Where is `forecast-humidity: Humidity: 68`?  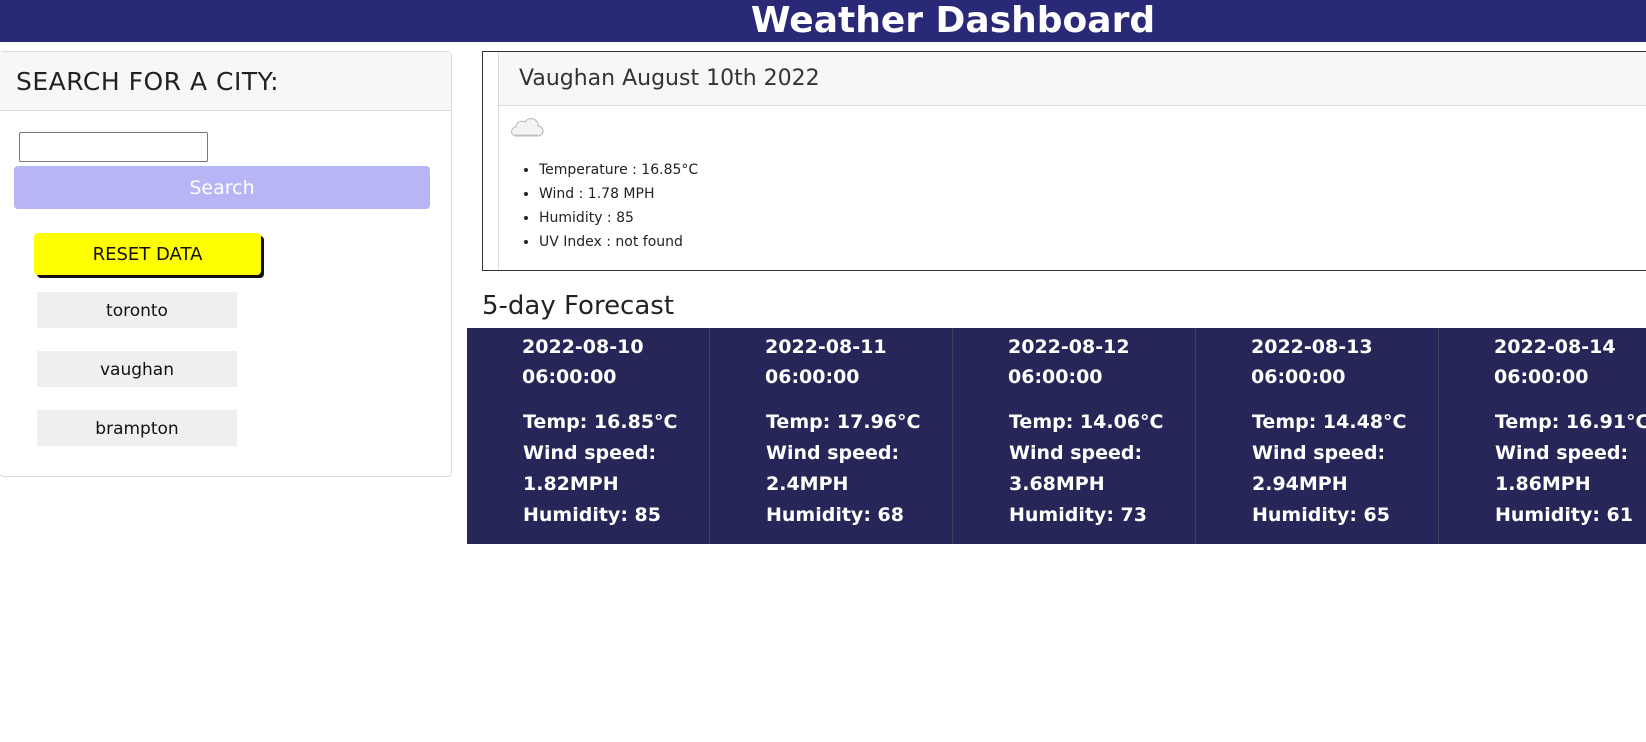
forecast-humidity: Humidity: 68 is located at coordinates (835, 515).